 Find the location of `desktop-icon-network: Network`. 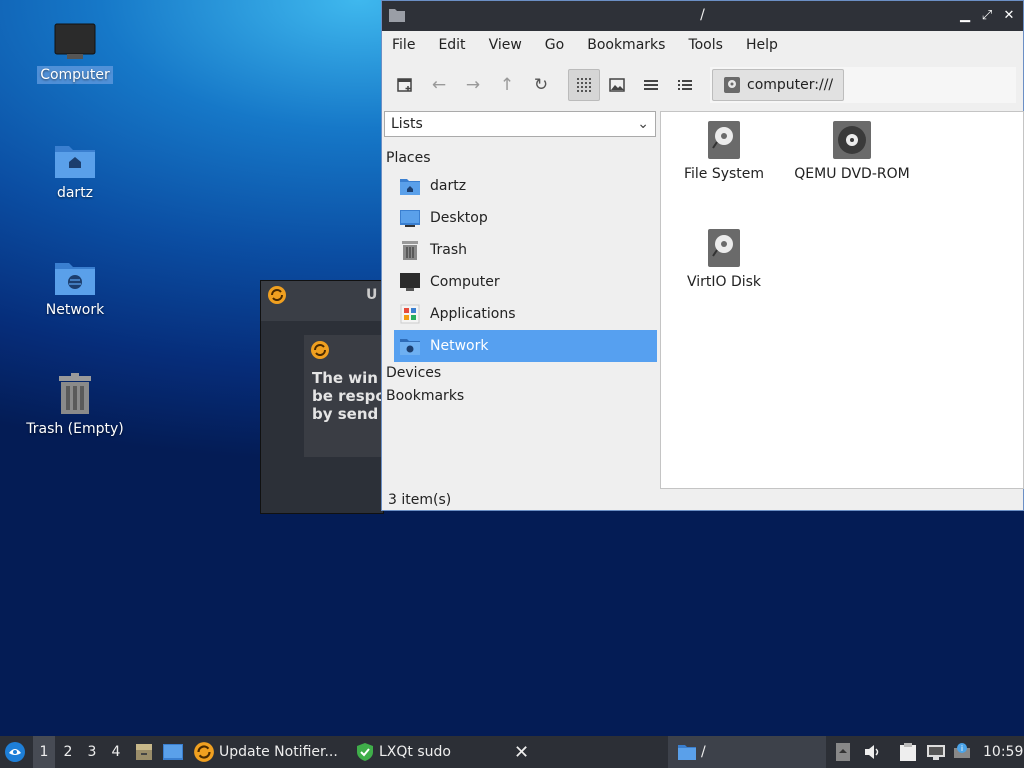

desktop-icon-network: Network is located at coordinates (75, 288).